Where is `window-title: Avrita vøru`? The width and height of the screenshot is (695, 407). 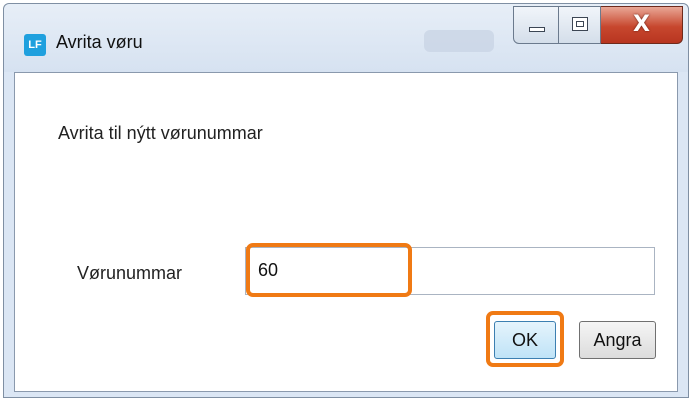
window-title: Avrita vøru is located at coordinates (99, 42).